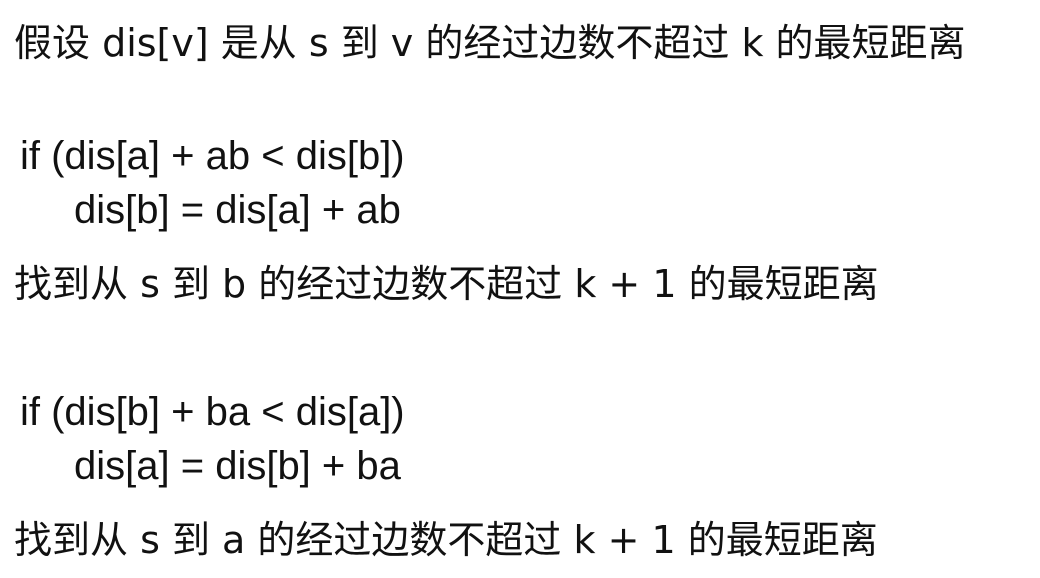 The image size is (1040, 578). What do you see at coordinates (490, 43) in the screenshot?
I see `assumption-line: 假设 dis[v] 是从 s 到 v 的经过边数不超过 k 的最短距离` at bounding box center [490, 43].